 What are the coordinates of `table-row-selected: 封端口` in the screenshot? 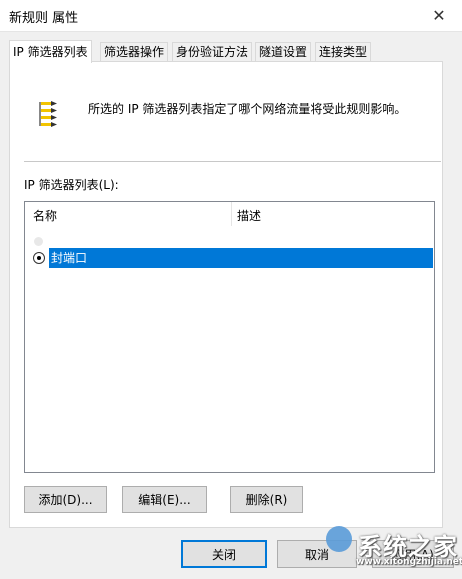 It's located at (241, 258).